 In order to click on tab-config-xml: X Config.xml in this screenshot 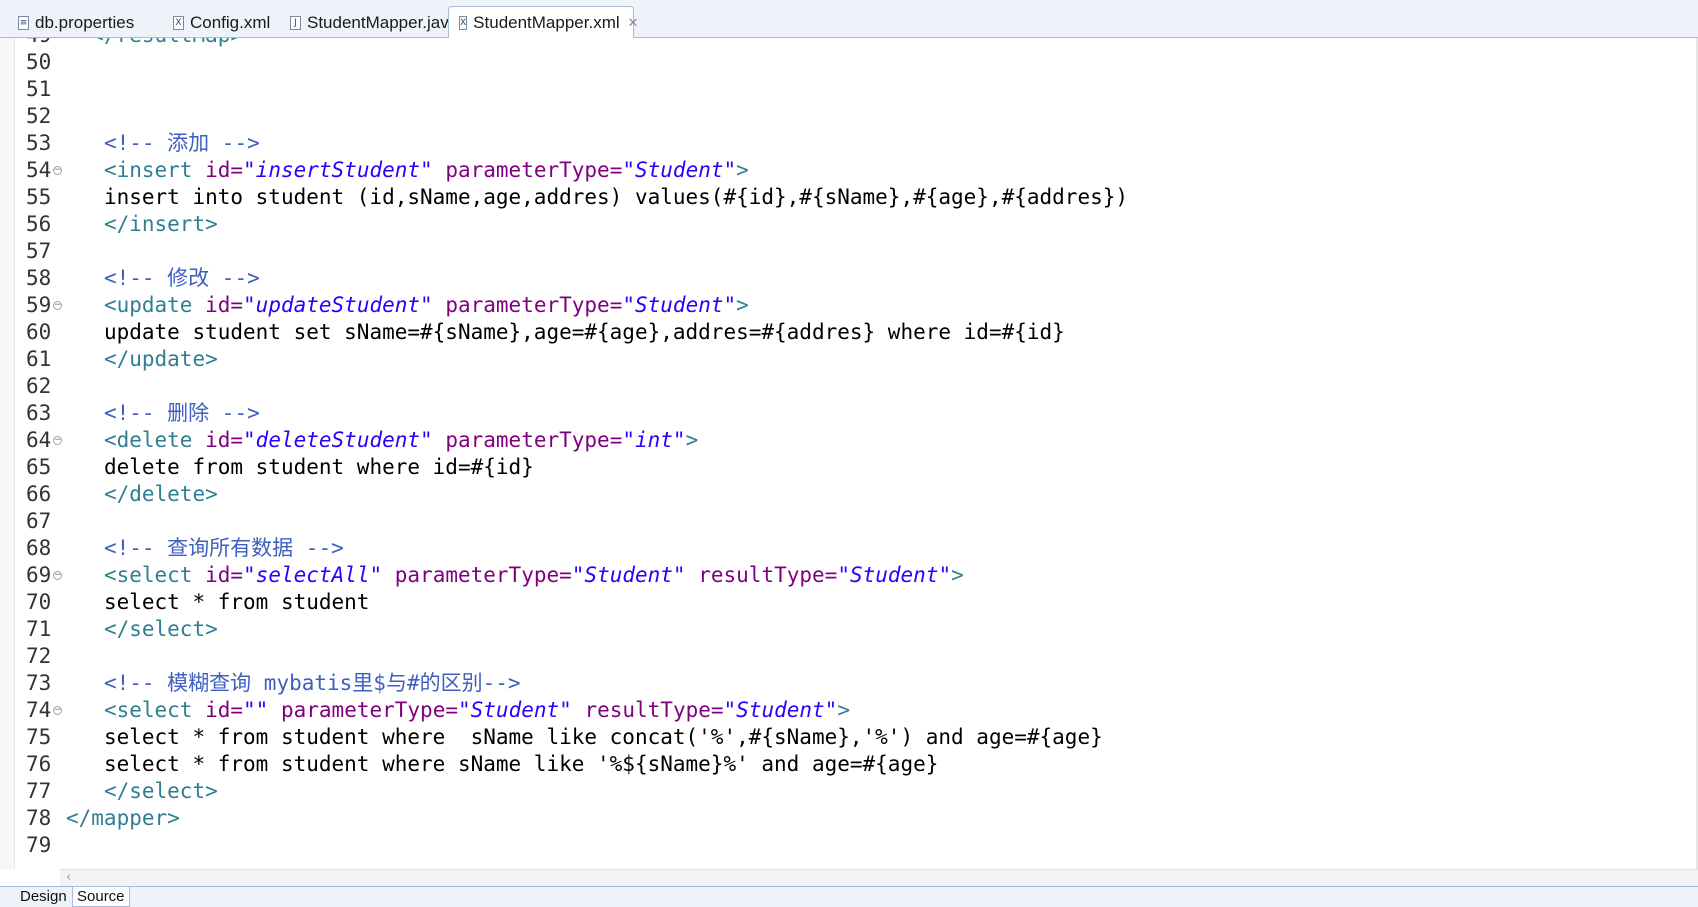, I will do `click(212, 23)`.